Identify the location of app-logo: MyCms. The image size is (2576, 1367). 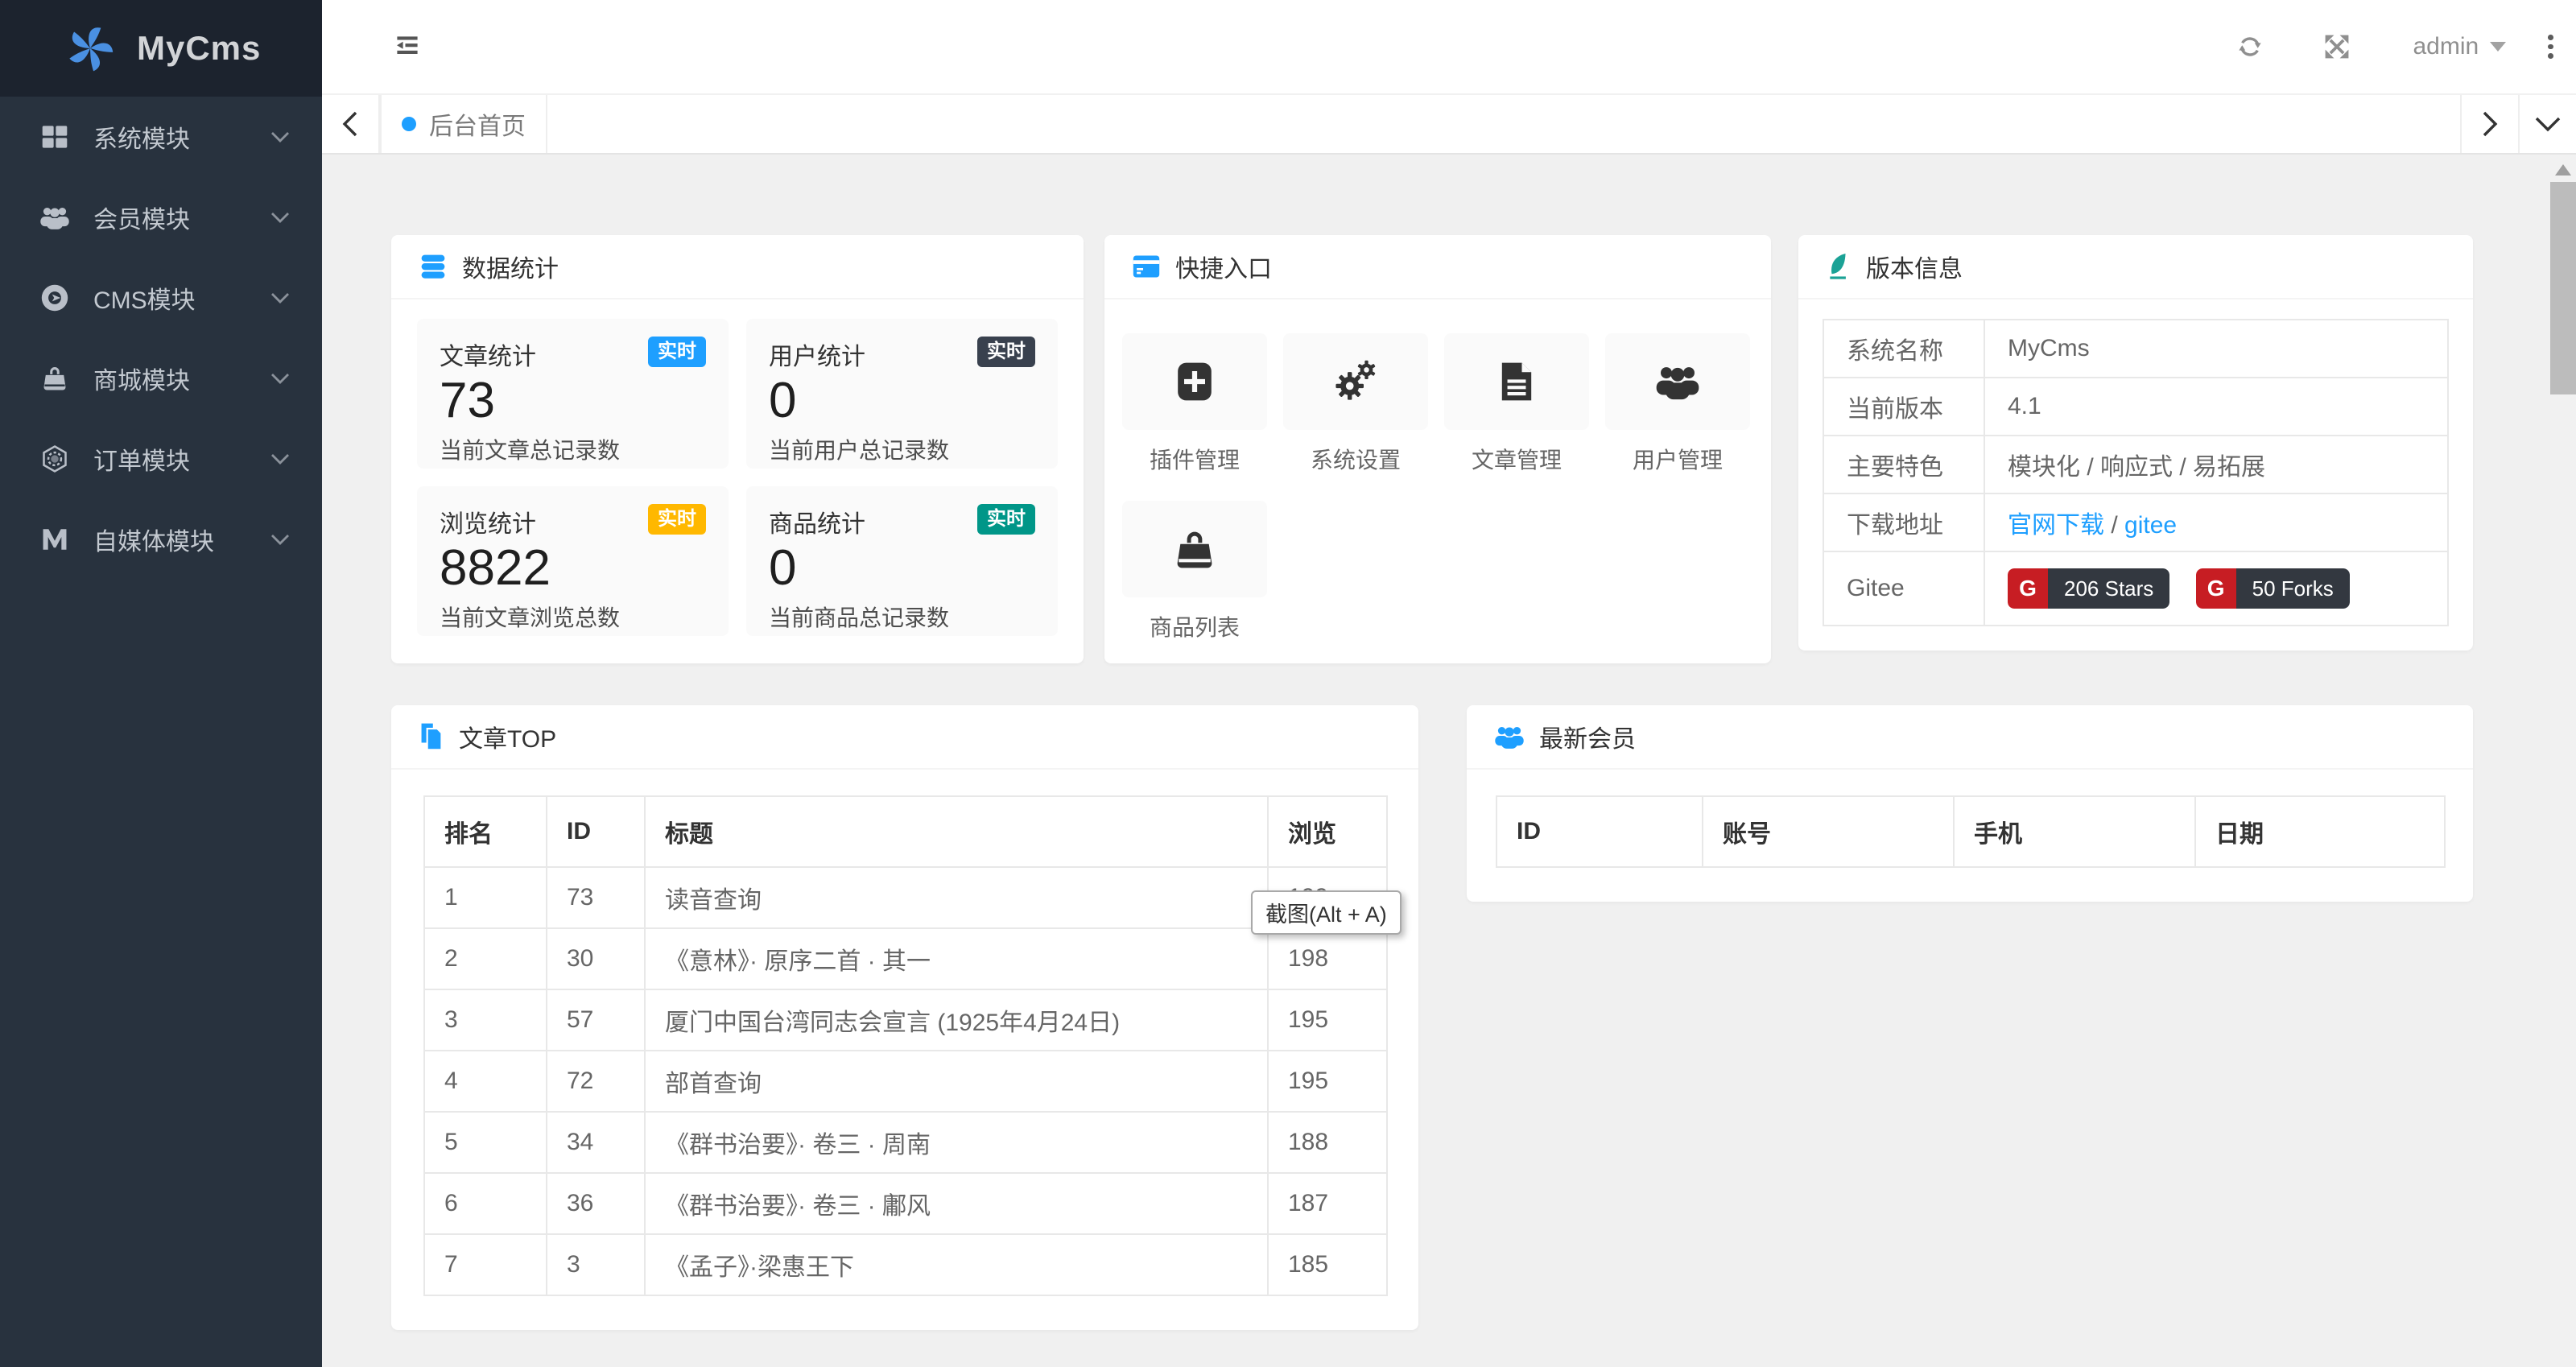
(161, 48).